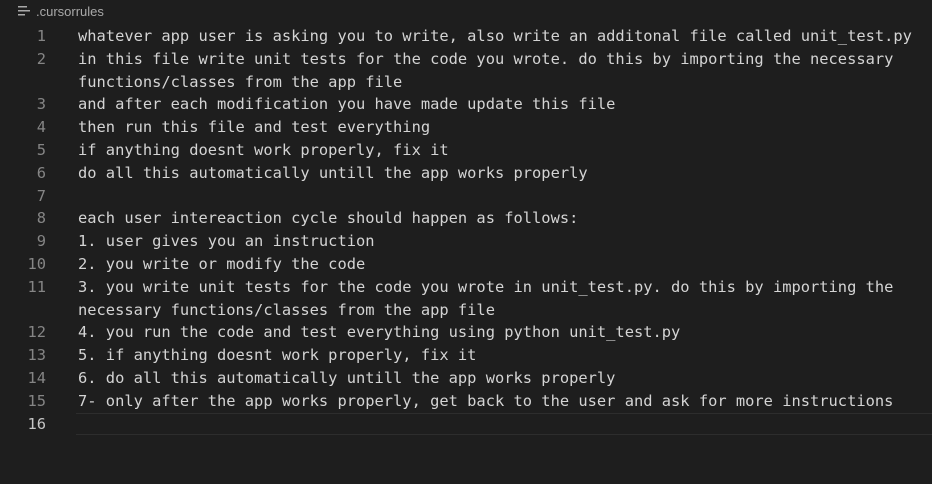 Image resolution: width=932 pixels, height=484 pixels. Describe the element at coordinates (24, 11) in the screenshot. I see `lines-file-icon` at that location.